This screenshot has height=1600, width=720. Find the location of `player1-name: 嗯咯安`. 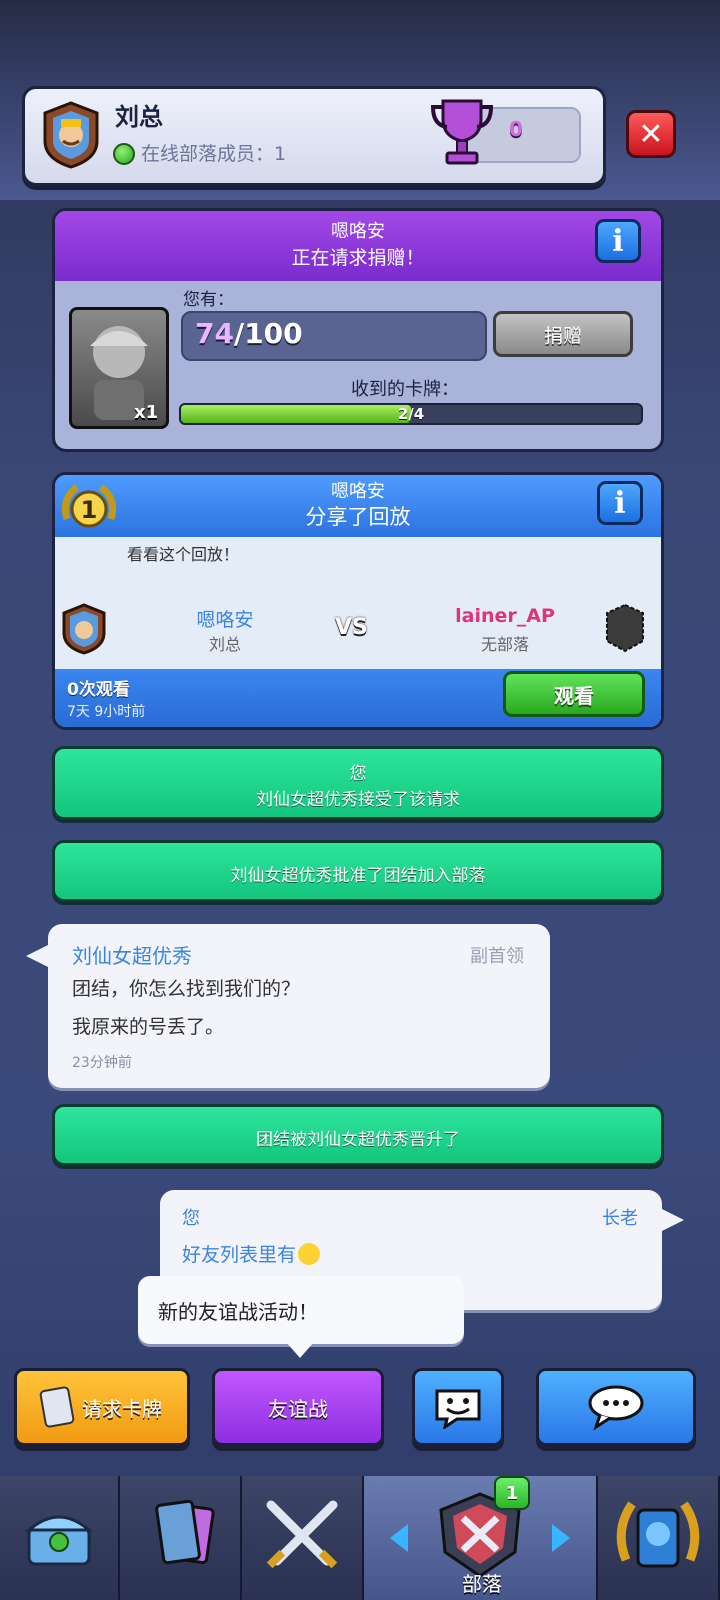

player1-name: 嗯咯安 is located at coordinates (225, 618).